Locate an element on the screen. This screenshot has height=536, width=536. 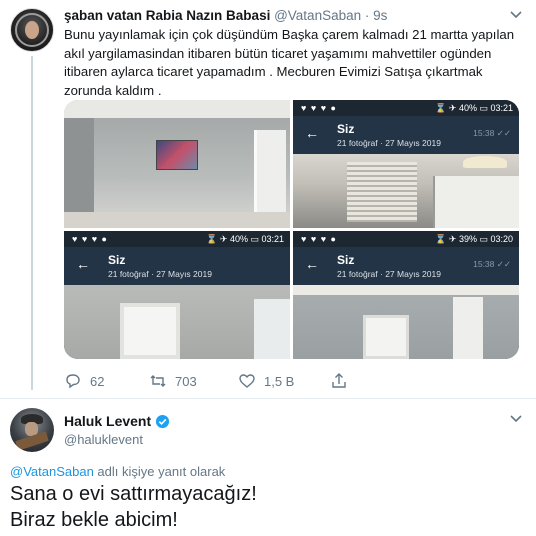
replying-to-text: adlı kişiye yanıt olarak is located at coordinates (159, 471).